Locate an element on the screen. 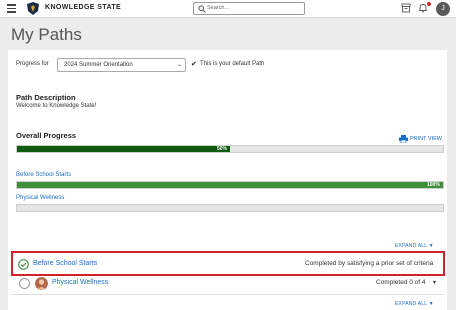 The height and width of the screenshot is (310, 456). menu-icon is located at coordinates (11, 8).